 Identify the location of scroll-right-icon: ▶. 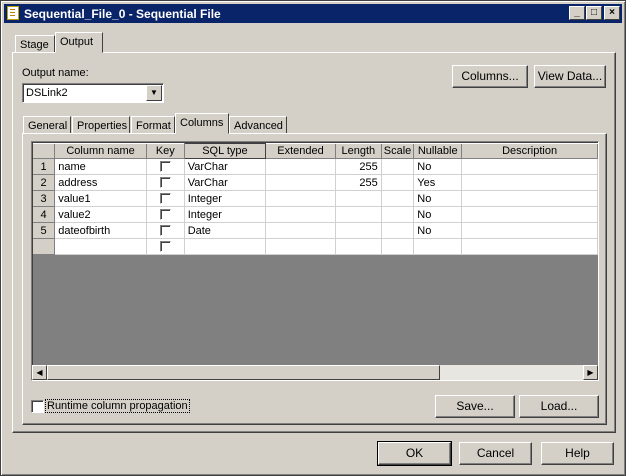
(590, 372).